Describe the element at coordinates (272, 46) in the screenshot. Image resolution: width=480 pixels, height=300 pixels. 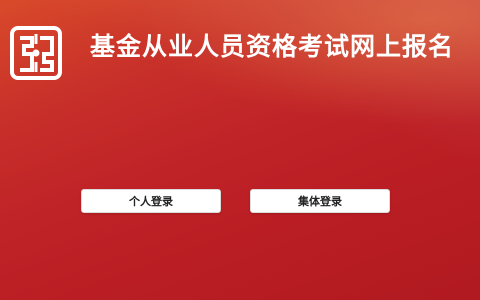
I see `page-title: 基金从业人员资格考试网上报名` at that location.